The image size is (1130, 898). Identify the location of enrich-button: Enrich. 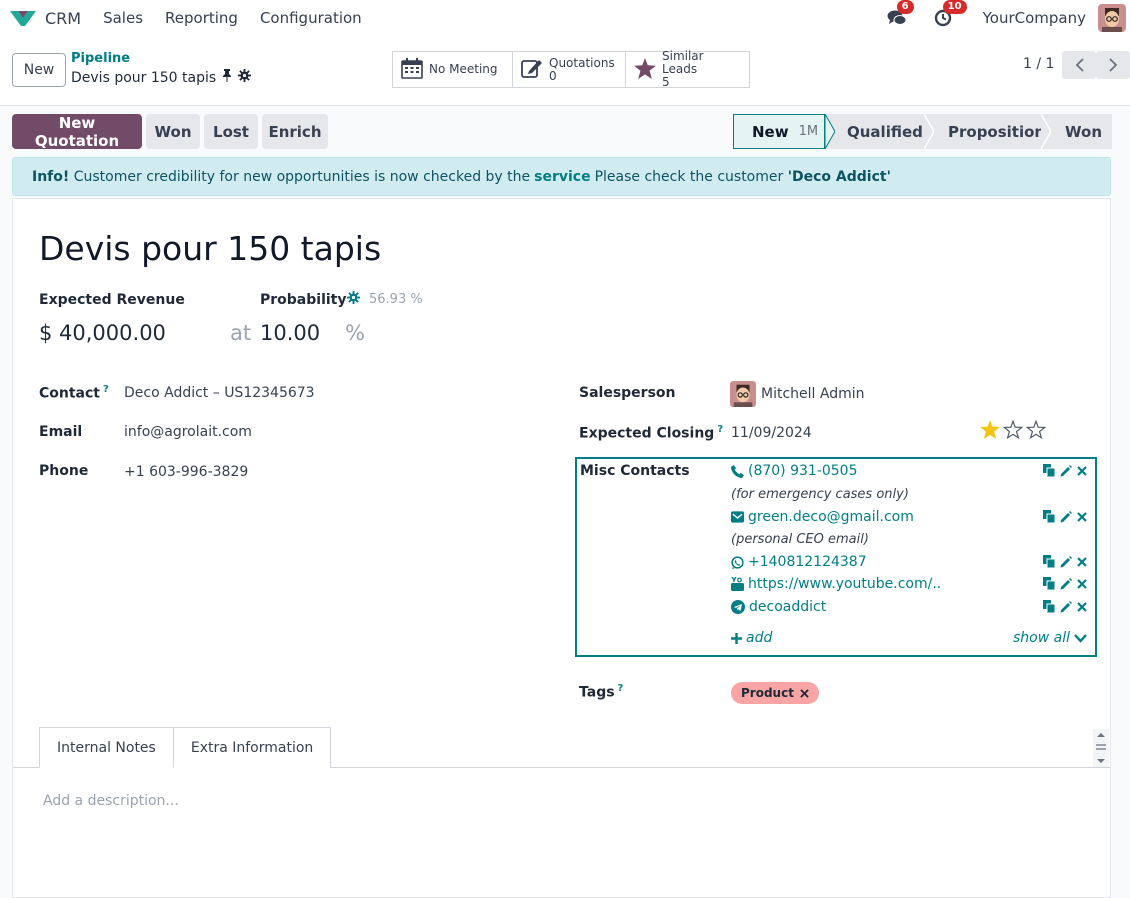
(295, 131).